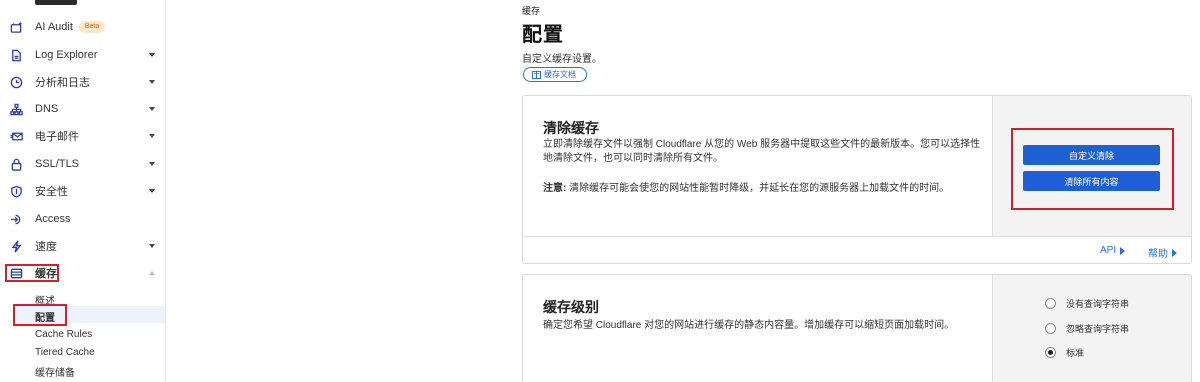 This screenshot has height=382, width=1200. Describe the element at coordinates (46, 247) in the screenshot. I see `sidebar-item-label: 速度` at that location.